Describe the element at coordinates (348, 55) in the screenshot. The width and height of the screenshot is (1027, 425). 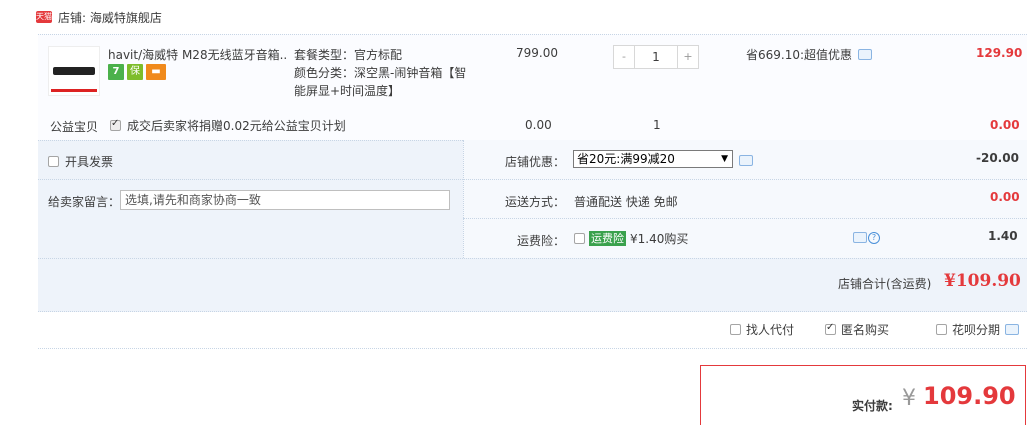
I see `sku-line: 套餐类型：官方标配` at that location.